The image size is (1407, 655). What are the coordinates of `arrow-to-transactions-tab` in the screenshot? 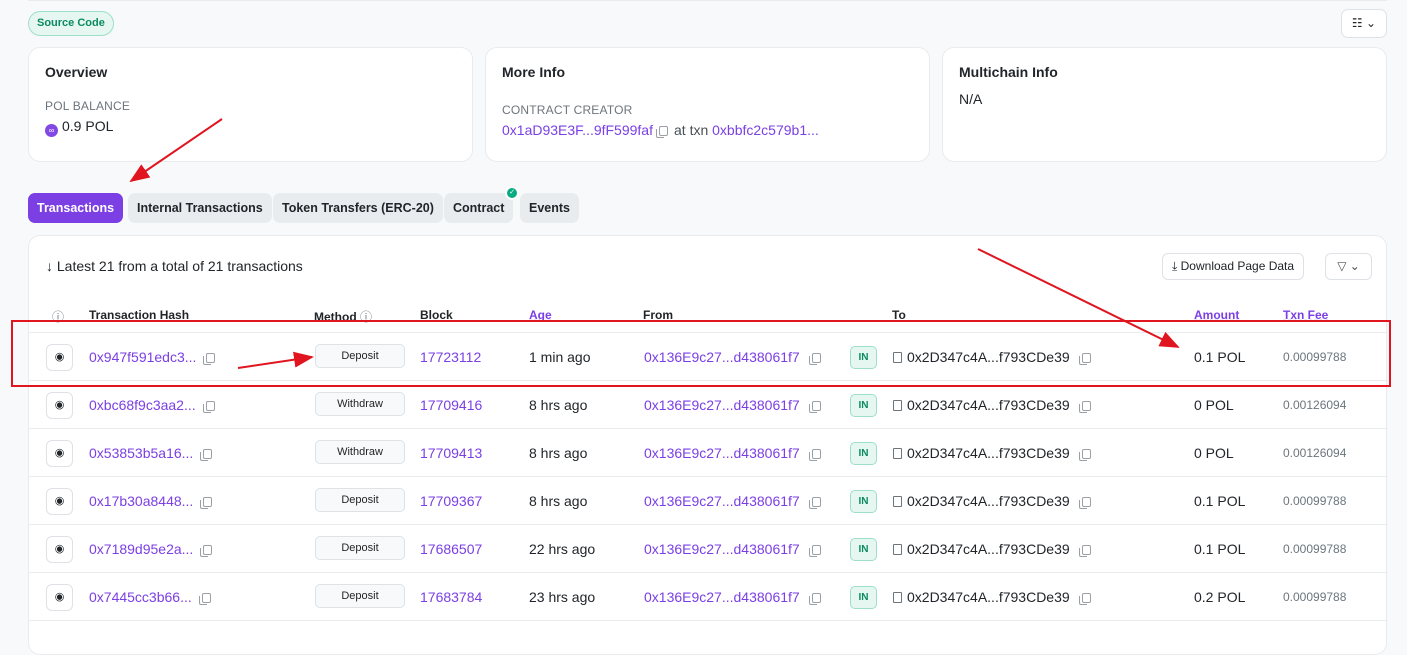 It's located at (176, 150).